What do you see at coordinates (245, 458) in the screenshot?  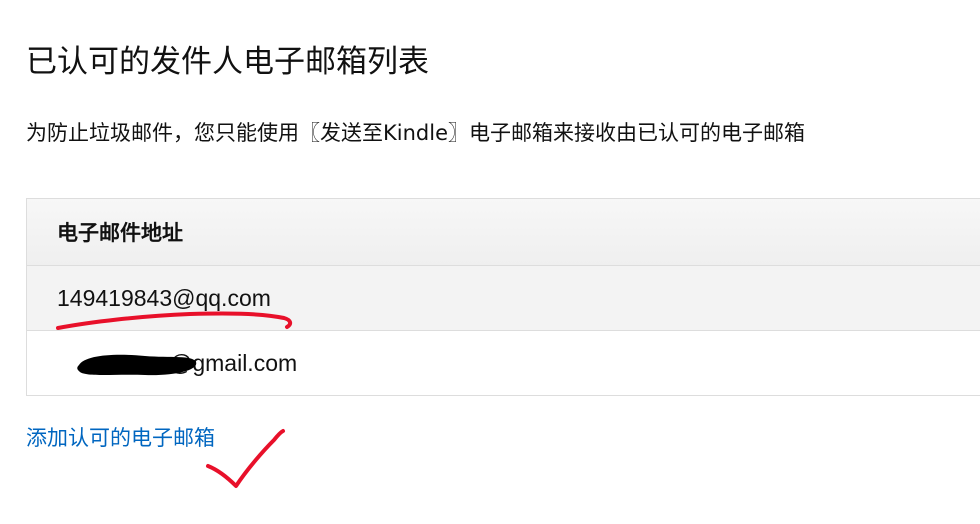 I see `checkmark-annotation` at bounding box center [245, 458].